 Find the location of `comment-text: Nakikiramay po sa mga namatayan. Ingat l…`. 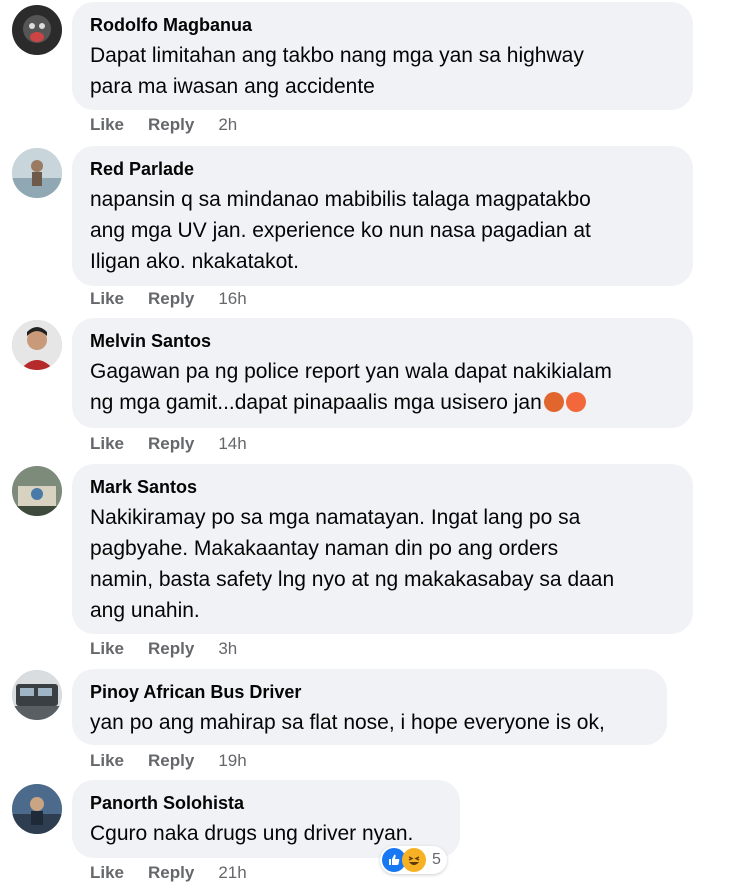

comment-text: Nakikiramay po sa mga namatayan. Ingat l… is located at coordinates (352, 564).